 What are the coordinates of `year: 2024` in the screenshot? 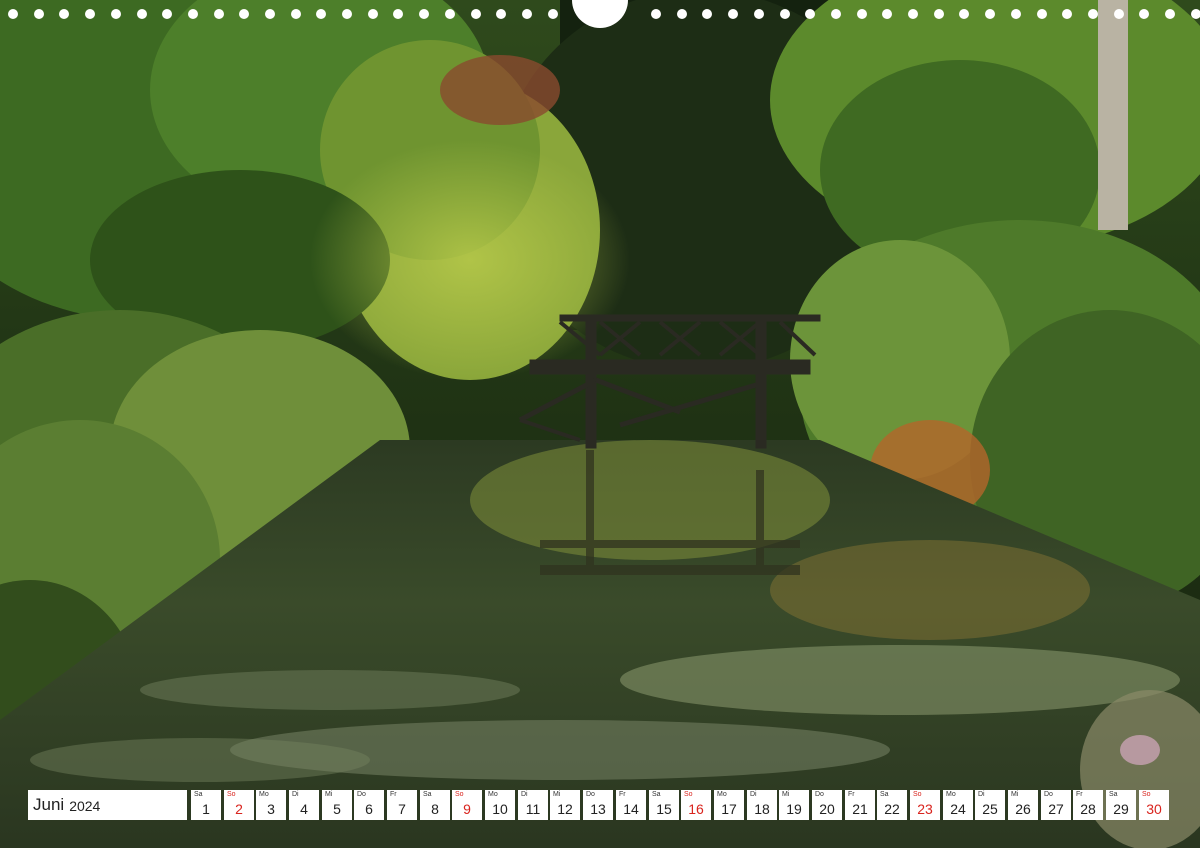 It's located at (85, 806).